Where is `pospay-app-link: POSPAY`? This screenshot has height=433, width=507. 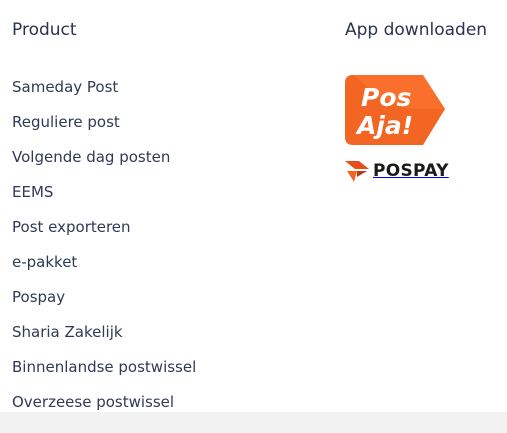
pospay-app-link: POSPAY is located at coordinates (410, 171).